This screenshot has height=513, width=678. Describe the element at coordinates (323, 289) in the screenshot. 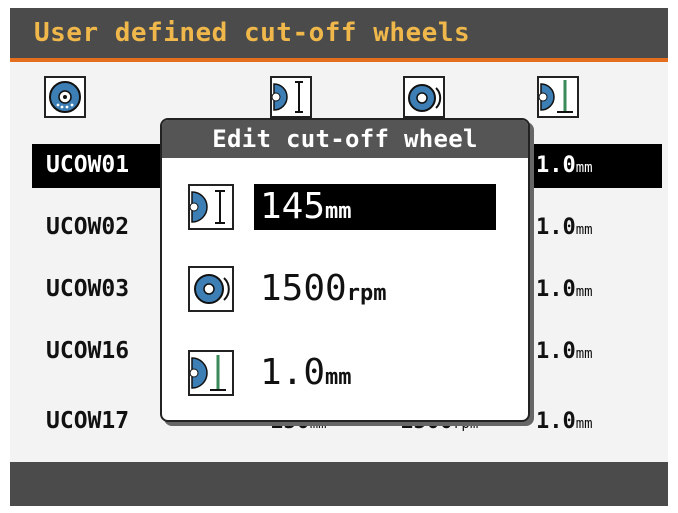

I see `speed-input: 1500rpm` at that location.